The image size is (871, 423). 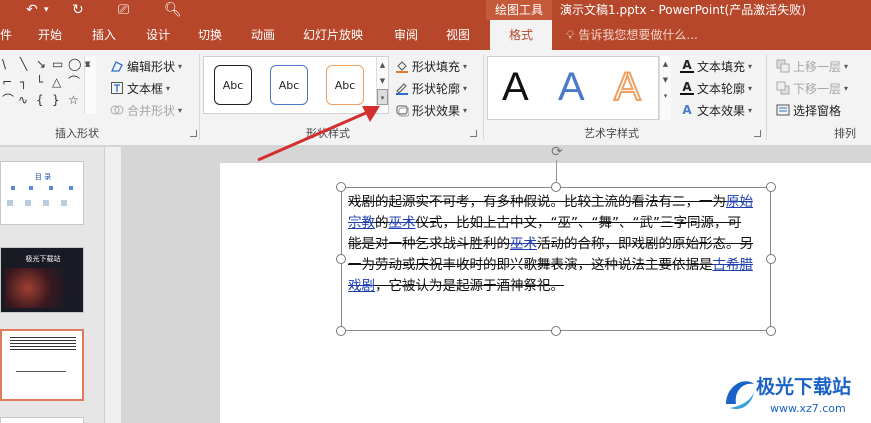 What do you see at coordinates (23, 82) in the screenshot?
I see `connector-shape-icon: ┐` at bounding box center [23, 82].